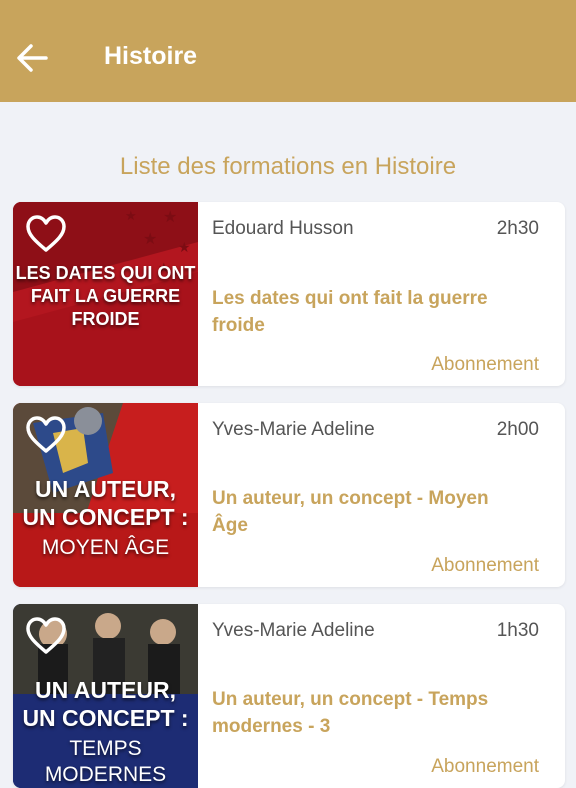 The image size is (576, 788). I want to click on thumbnail-title: UN AUTEUR, UN CONCEPT : MOYEN ÂGE, so click(105, 518).